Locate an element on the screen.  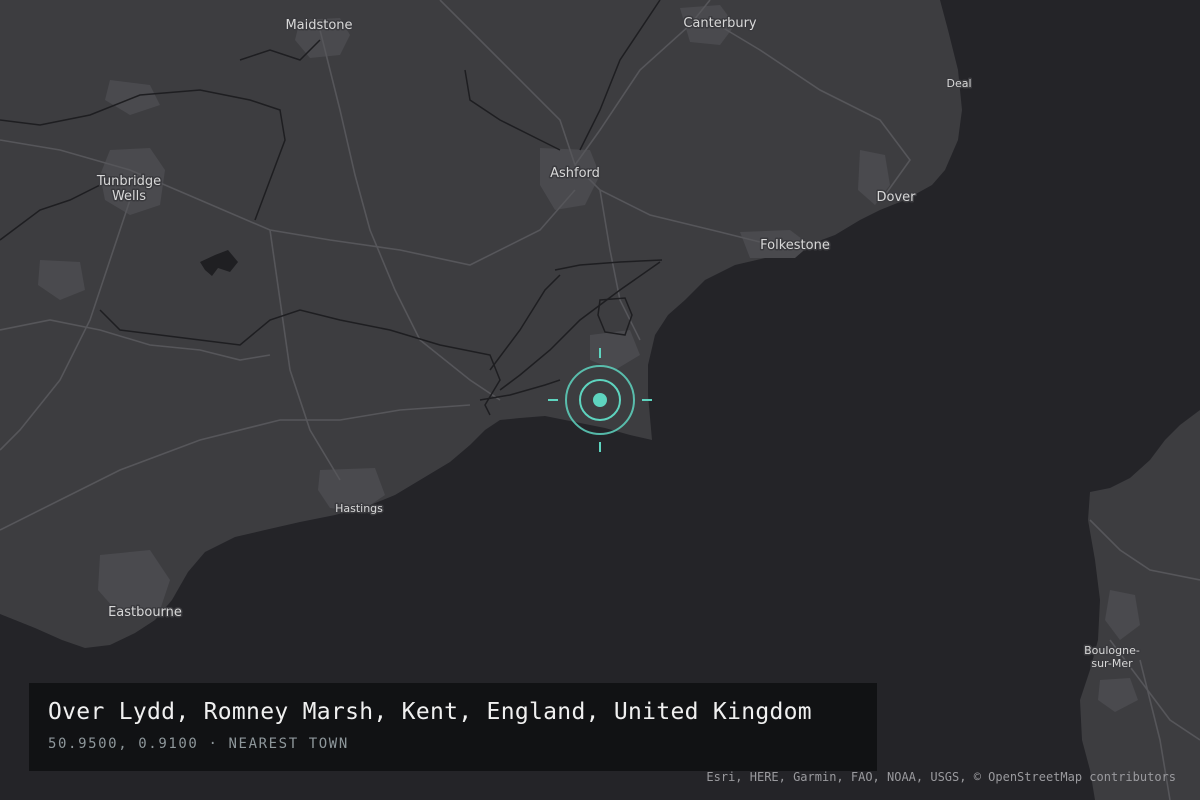
location-coordinates: 50.9500, 0.9100 · NEAREST TOWN is located at coordinates (198, 744).